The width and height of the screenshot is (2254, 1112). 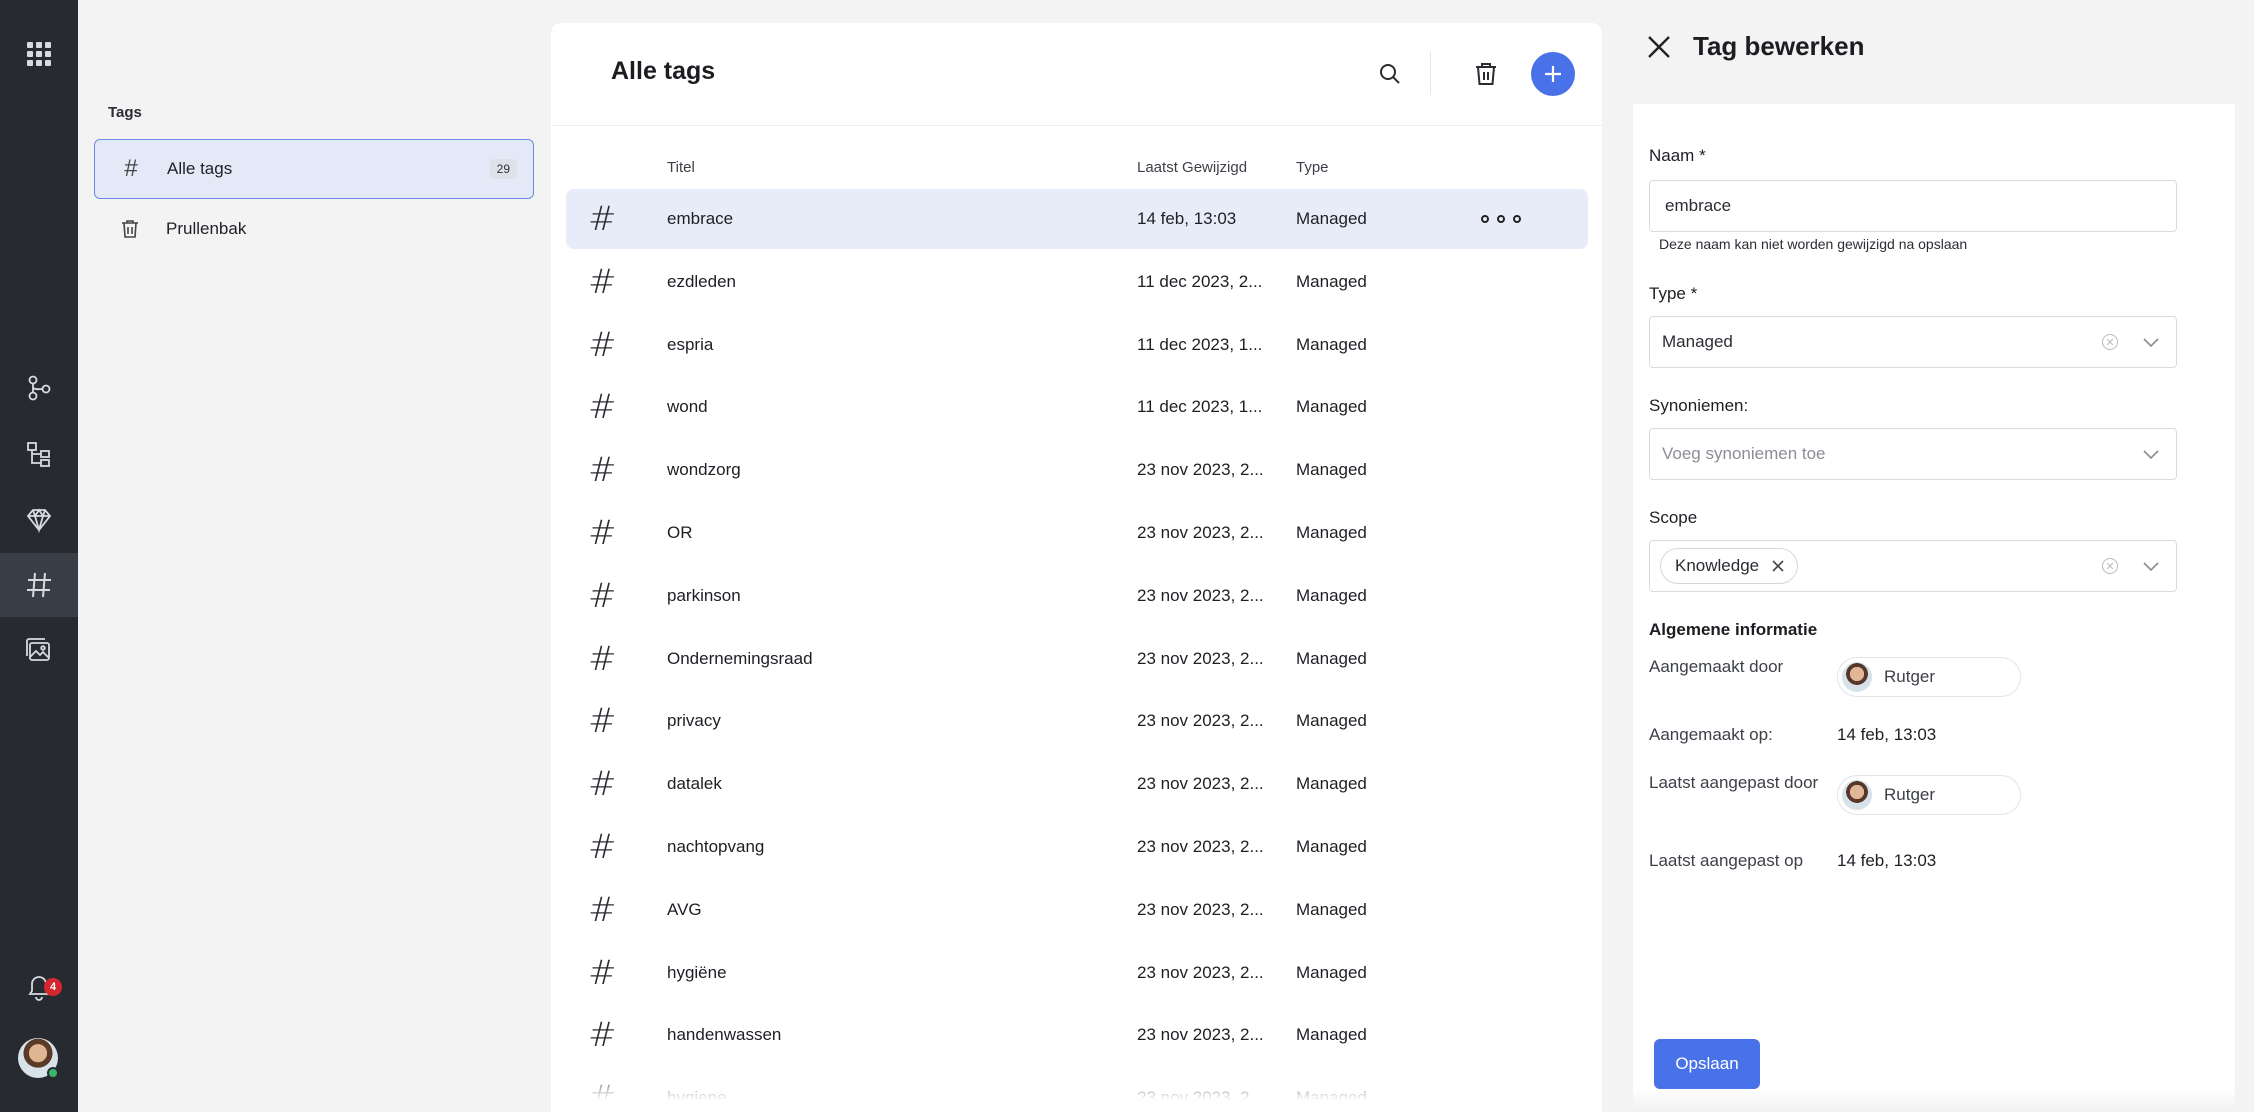 I want to click on media-gallery-icon, so click(x=39, y=650).